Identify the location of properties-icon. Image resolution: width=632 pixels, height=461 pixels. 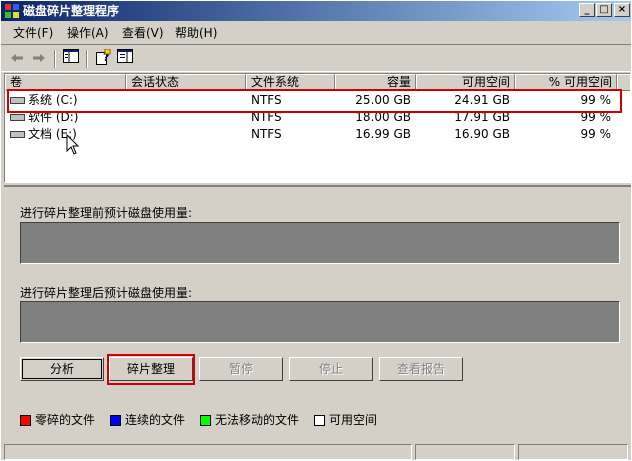
(125, 59).